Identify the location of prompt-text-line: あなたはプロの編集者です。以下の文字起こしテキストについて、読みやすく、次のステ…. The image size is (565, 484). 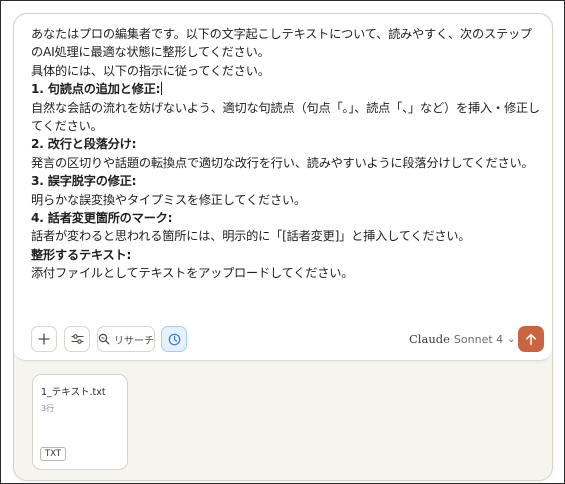
(281, 43).